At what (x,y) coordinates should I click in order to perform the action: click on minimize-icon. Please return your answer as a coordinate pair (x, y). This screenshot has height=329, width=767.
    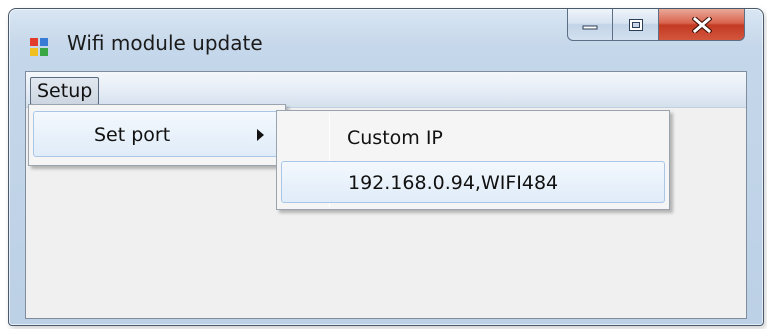
    Looking at the image, I should click on (590, 27).